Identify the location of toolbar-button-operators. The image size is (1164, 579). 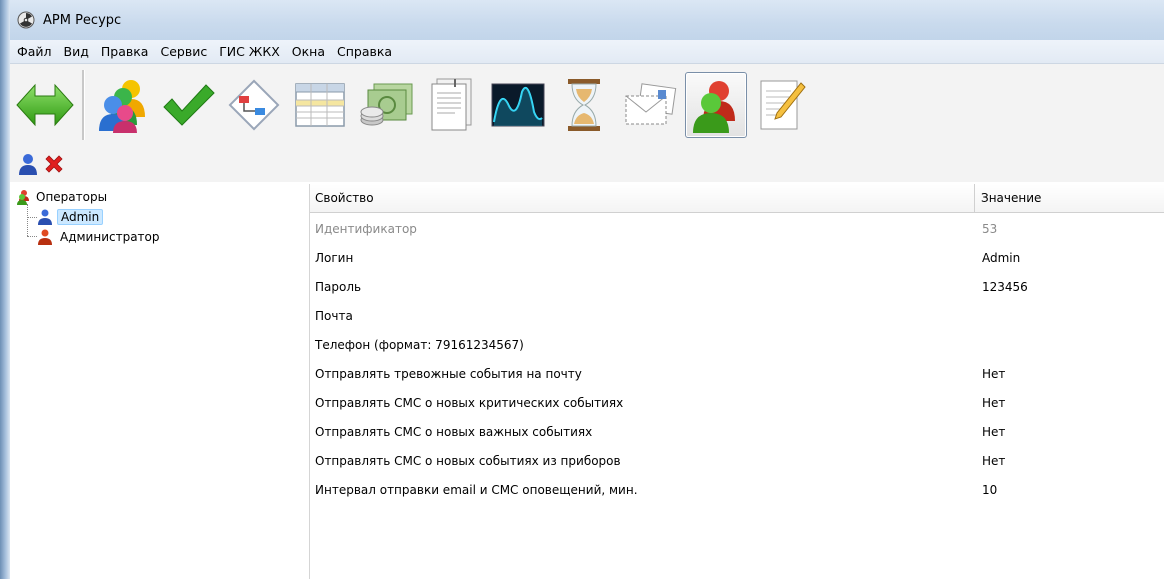
(716, 105).